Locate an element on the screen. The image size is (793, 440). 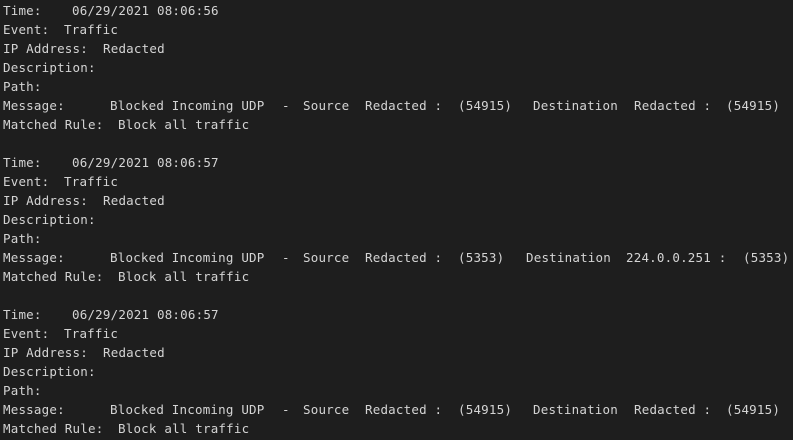
message-destination-addr: 224.0.0.251 : is located at coordinates (676, 257).